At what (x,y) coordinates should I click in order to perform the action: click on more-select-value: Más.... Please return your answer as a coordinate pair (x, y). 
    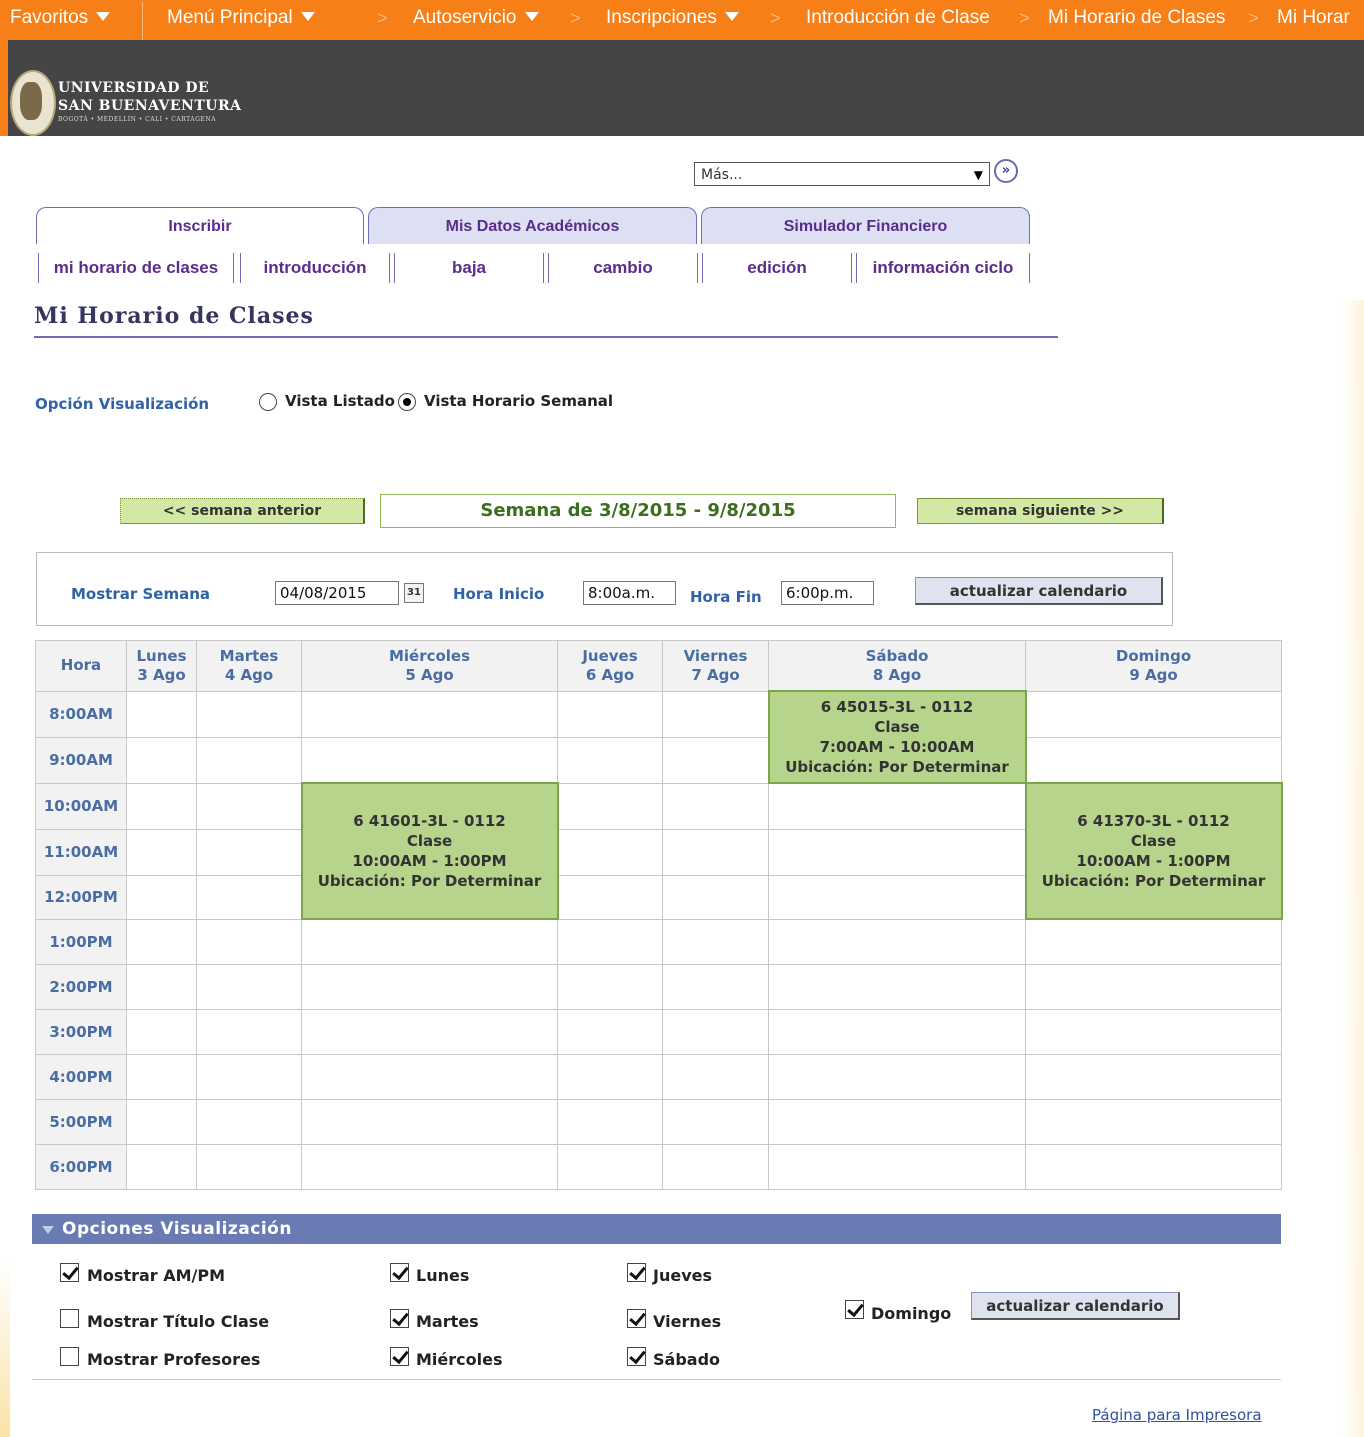
    Looking at the image, I should click on (722, 175).